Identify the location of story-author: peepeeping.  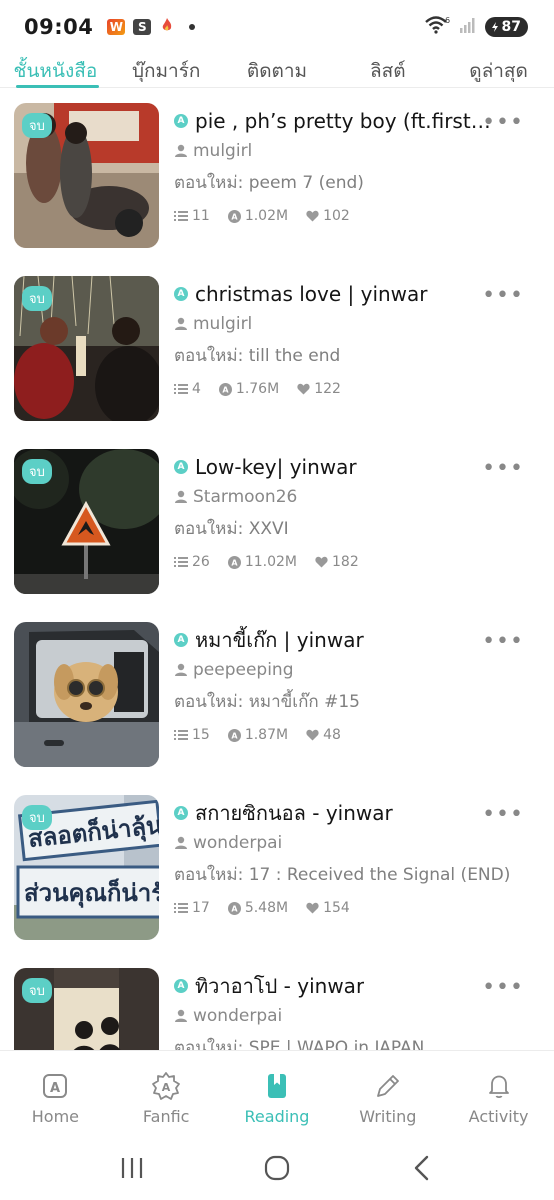
(243, 670).